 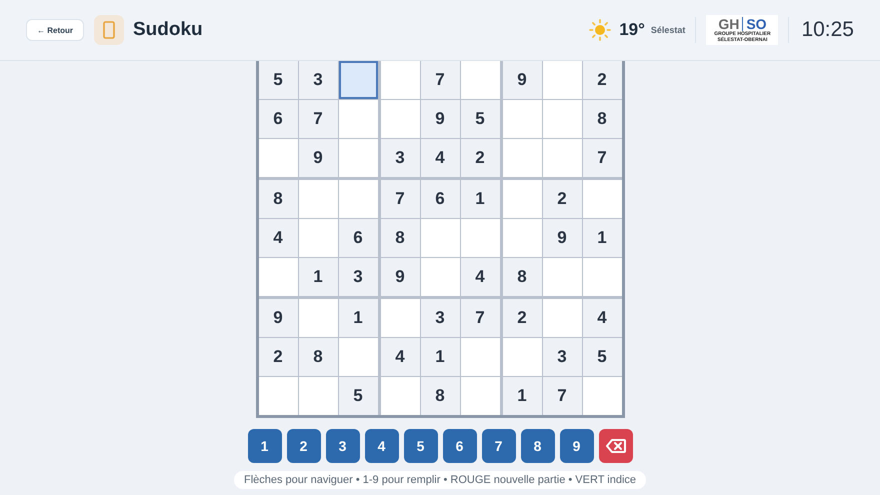 I want to click on clock: 10:25, so click(x=827, y=30).